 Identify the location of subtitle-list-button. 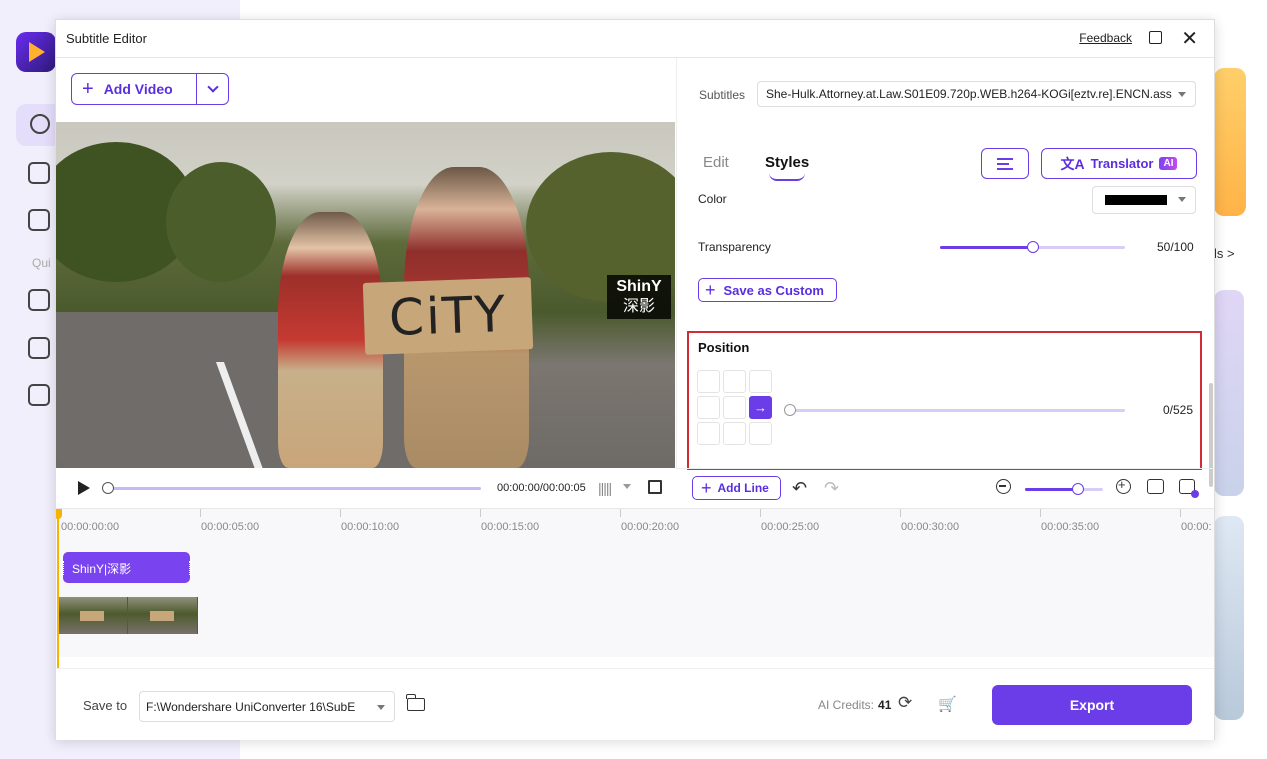
(1005, 163).